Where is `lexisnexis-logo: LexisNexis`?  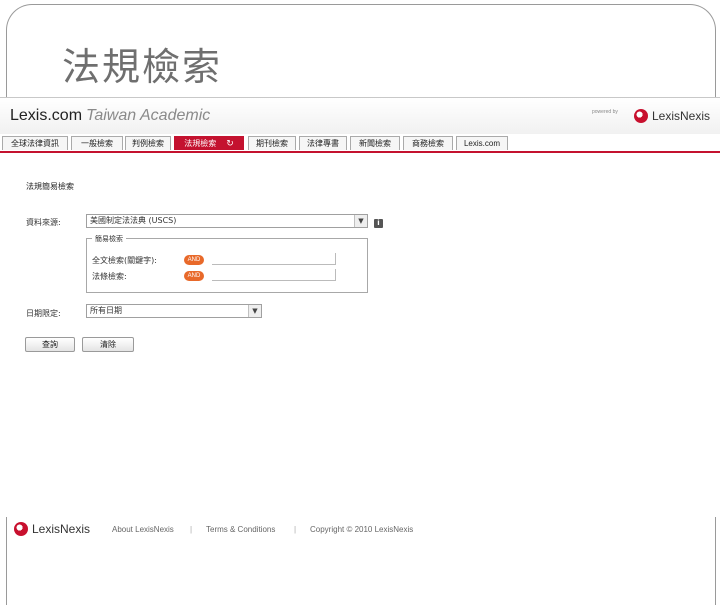 lexisnexis-logo: LexisNexis is located at coordinates (672, 116).